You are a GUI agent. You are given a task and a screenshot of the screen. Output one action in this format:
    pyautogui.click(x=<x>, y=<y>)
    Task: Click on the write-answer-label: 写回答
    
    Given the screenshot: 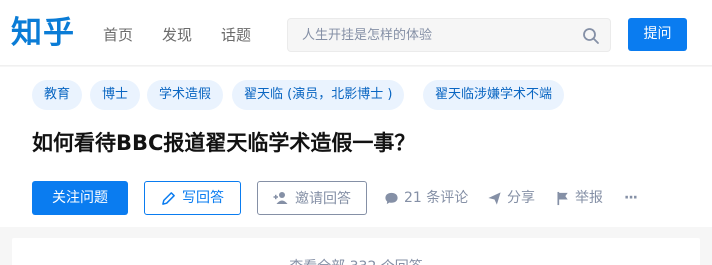 What is the action you would take?
    pyautogui.click(x=203, y=198)
    